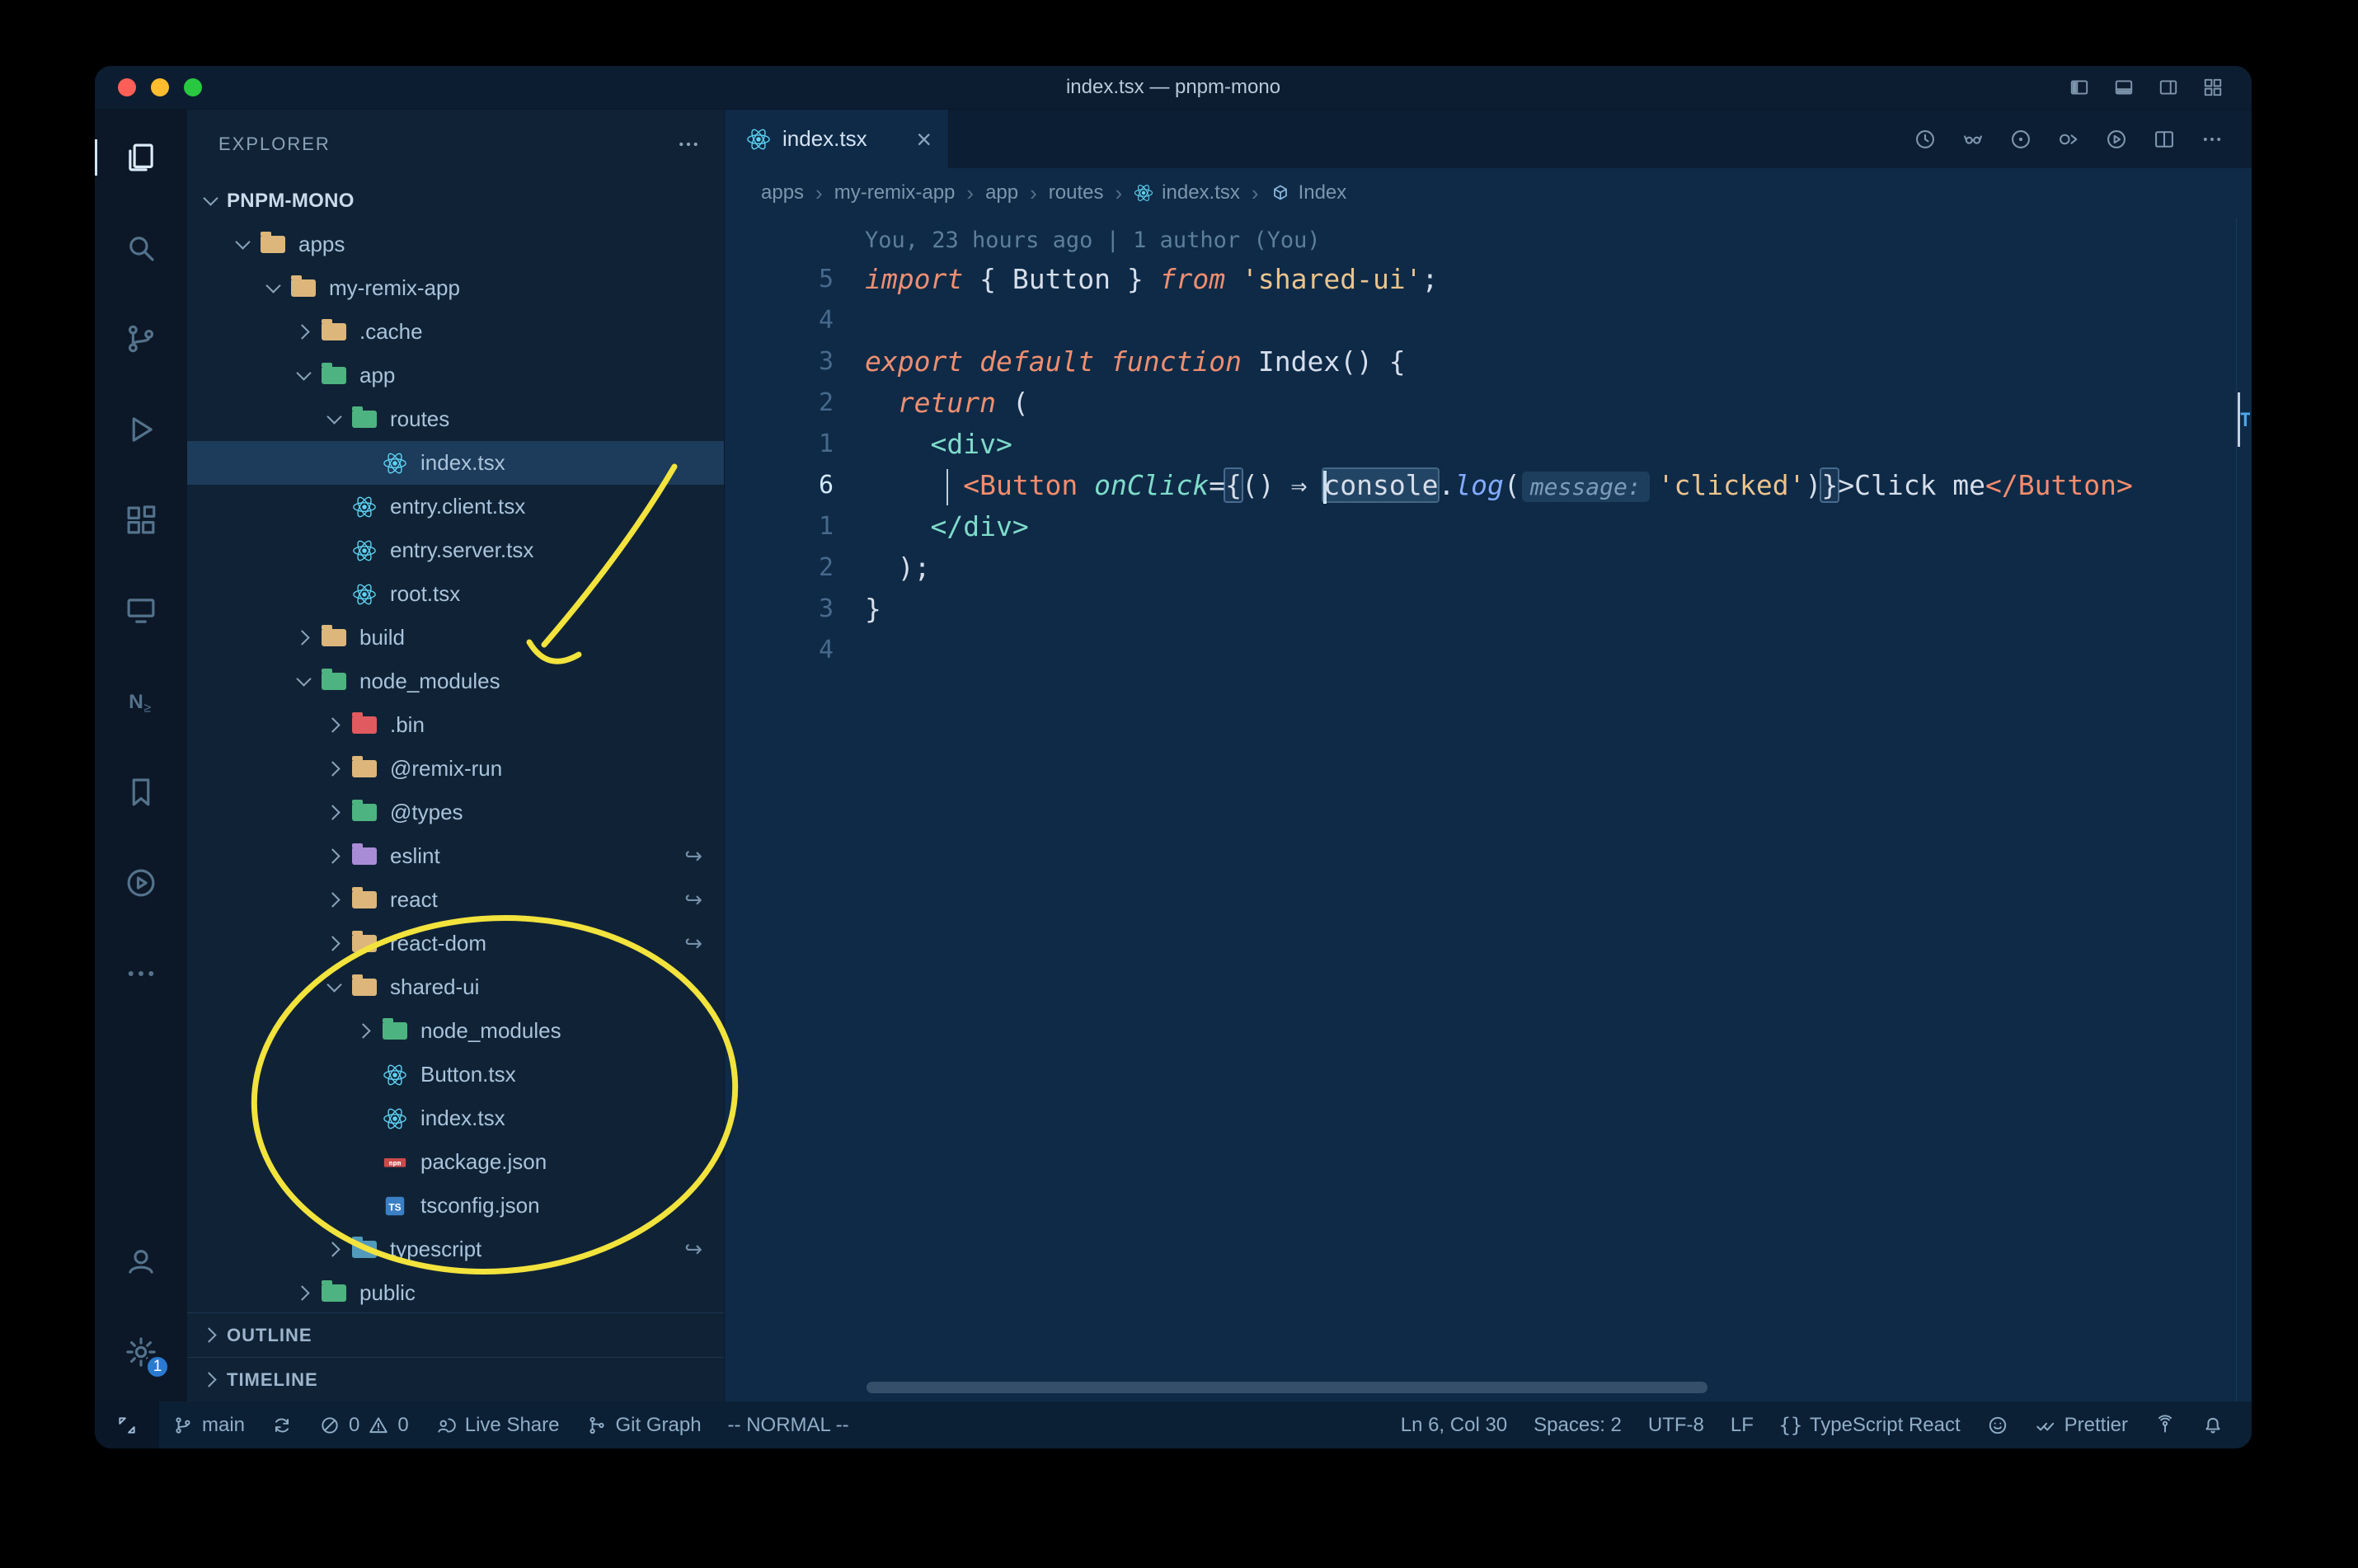 The image size is (2358, 1568). What do you see at coordinates (789, 1424) in the screenshot?
I see `status-vim-mode: -- NORMAL --` at bounding box center [789, 1424].